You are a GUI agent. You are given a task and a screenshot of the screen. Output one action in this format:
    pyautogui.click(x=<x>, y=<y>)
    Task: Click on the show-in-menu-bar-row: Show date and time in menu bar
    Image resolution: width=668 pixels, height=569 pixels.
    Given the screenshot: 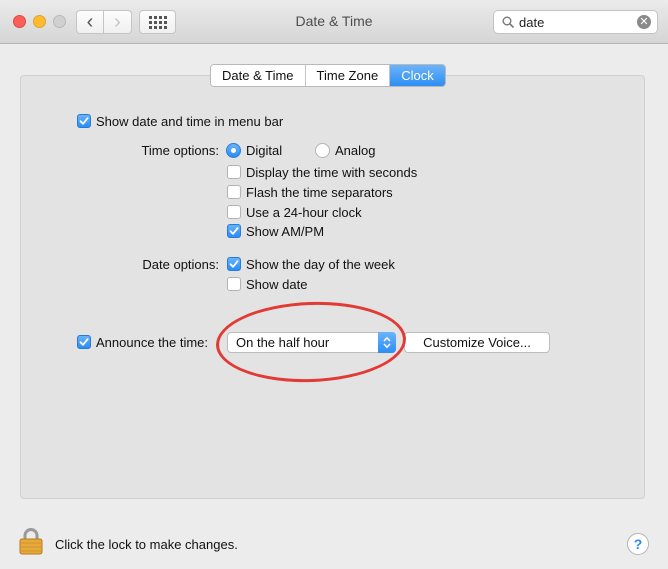 What is the action you would take?
    pyautogui.click(x=180, y=121)
    